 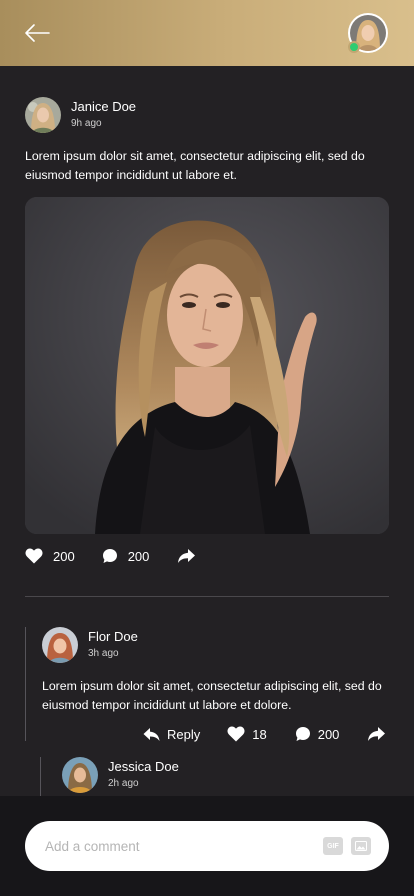 I want to click on reply-author: Jessica Doe 2h ago, so click(x=120, y=775).